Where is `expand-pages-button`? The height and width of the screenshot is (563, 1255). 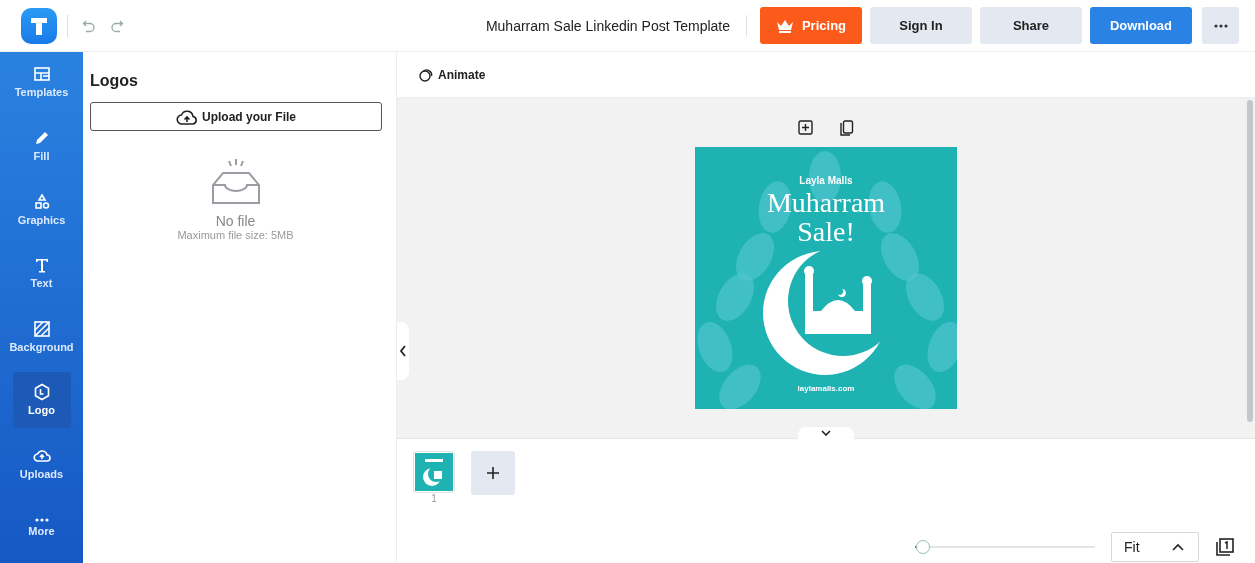 expand-pages-button is located at coordinates (826, 433).